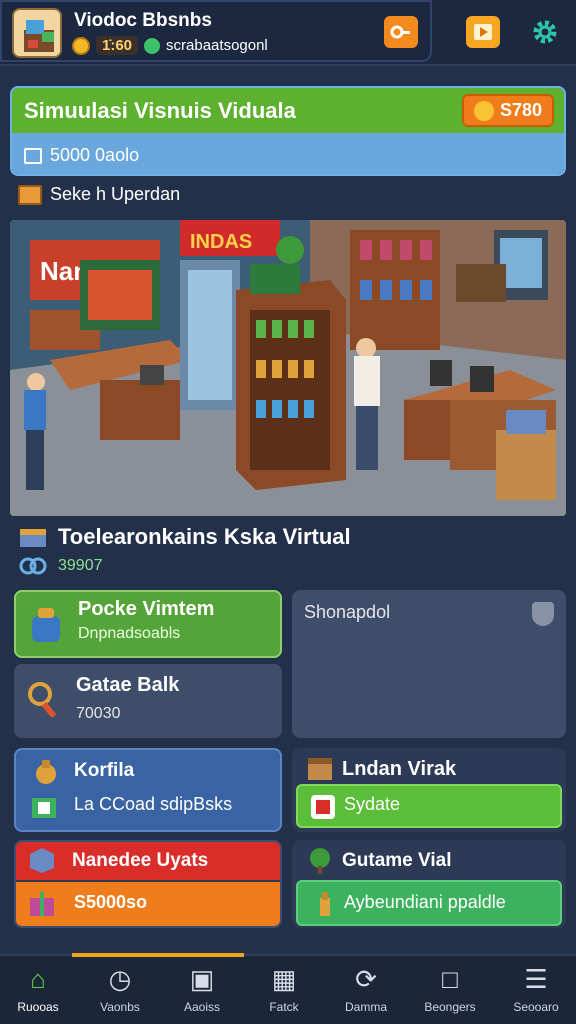 This screenshot has width=576, height=1024. What do you see at coordinates (153, 804) in the screenshot?
I see `korfia-subtitle: La CCoad sdipBsks` at bounding box center [153, 804].